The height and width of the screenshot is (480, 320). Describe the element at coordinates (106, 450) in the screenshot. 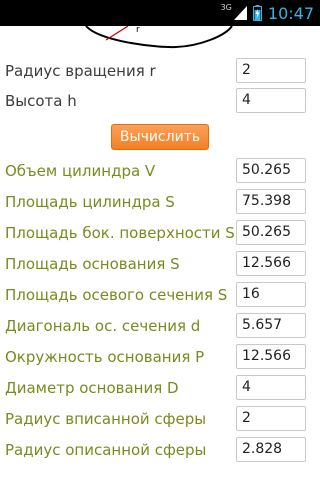

I see `result-label: Радиус описанной сферы` at that location.